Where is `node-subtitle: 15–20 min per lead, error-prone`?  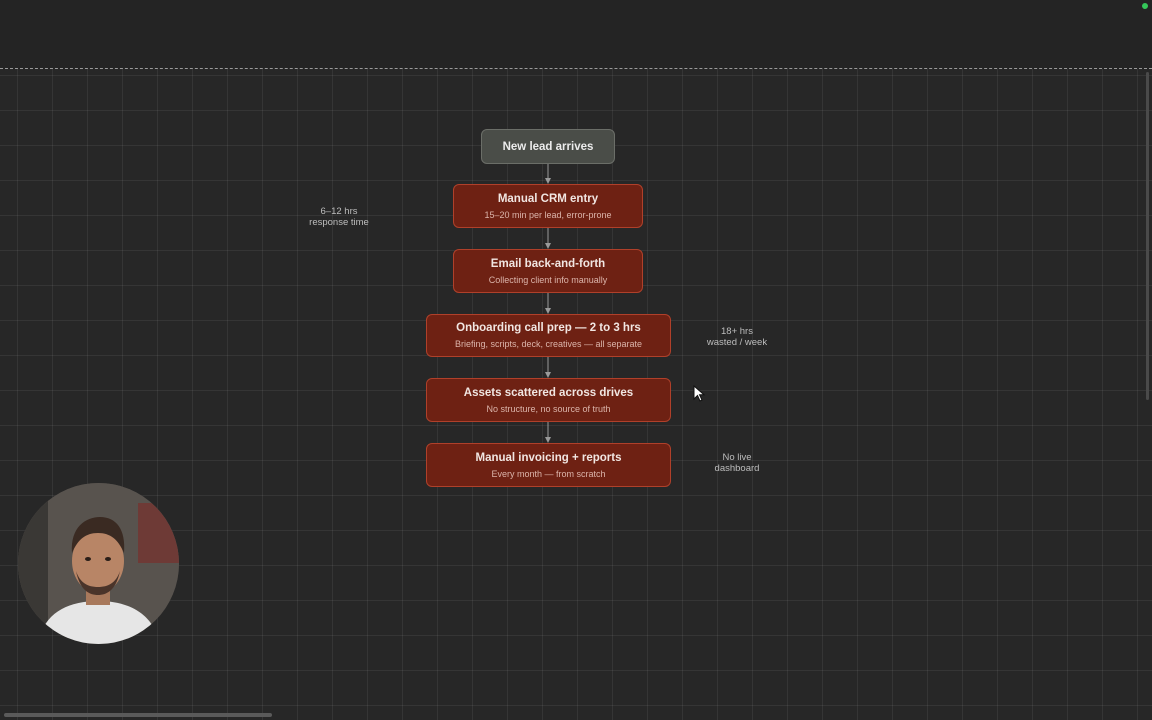 node-subtitle: 15–20 min per lead, error-prone is located at coordinates (548, 214).